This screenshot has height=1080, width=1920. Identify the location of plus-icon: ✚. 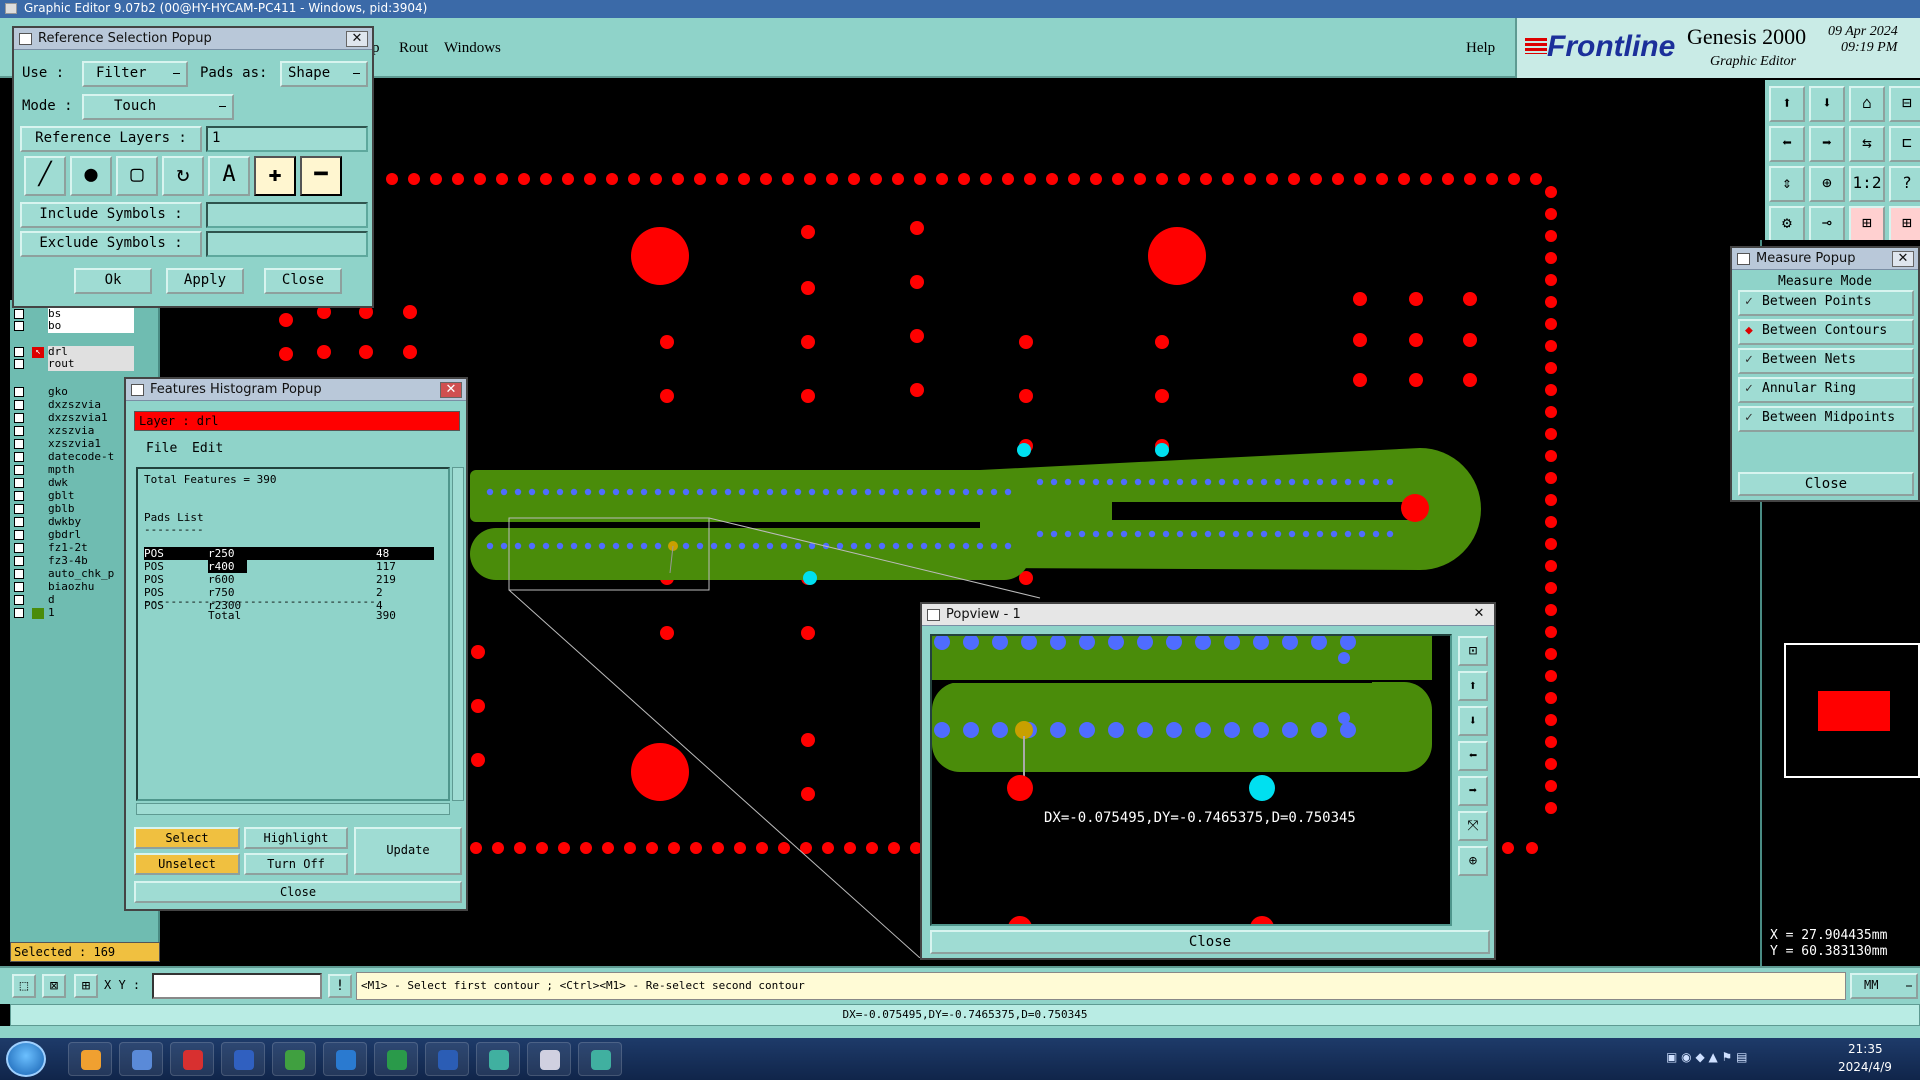
(275, 176).